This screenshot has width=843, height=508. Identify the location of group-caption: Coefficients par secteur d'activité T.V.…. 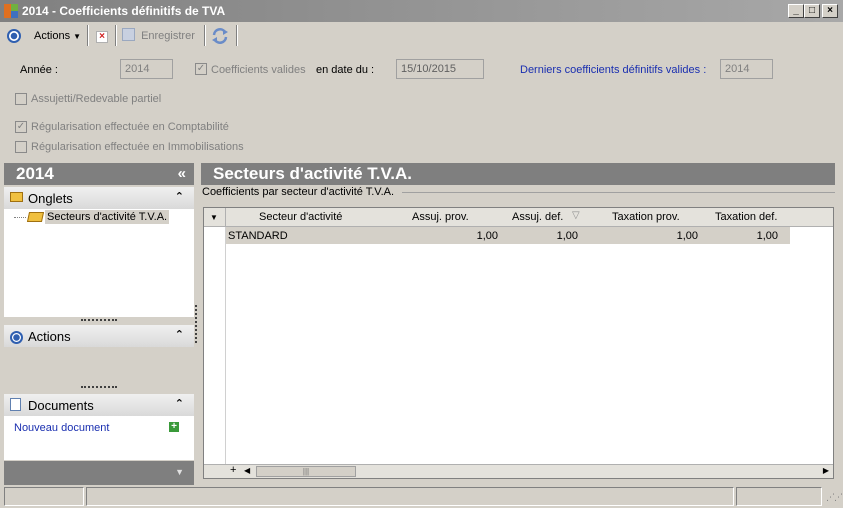
(298, 192).